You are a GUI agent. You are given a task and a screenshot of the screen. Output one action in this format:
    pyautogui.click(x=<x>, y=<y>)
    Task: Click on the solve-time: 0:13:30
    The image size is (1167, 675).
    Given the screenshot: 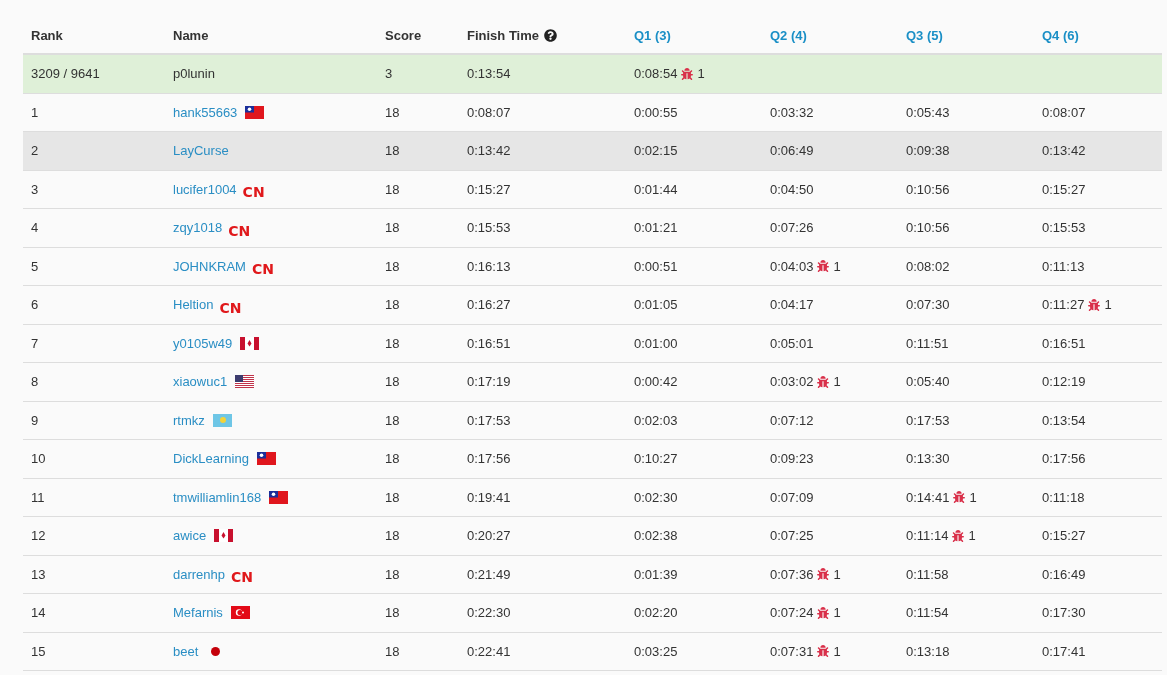 What is the action you would take?
    pyautogui.click(x=928, y=459)
    